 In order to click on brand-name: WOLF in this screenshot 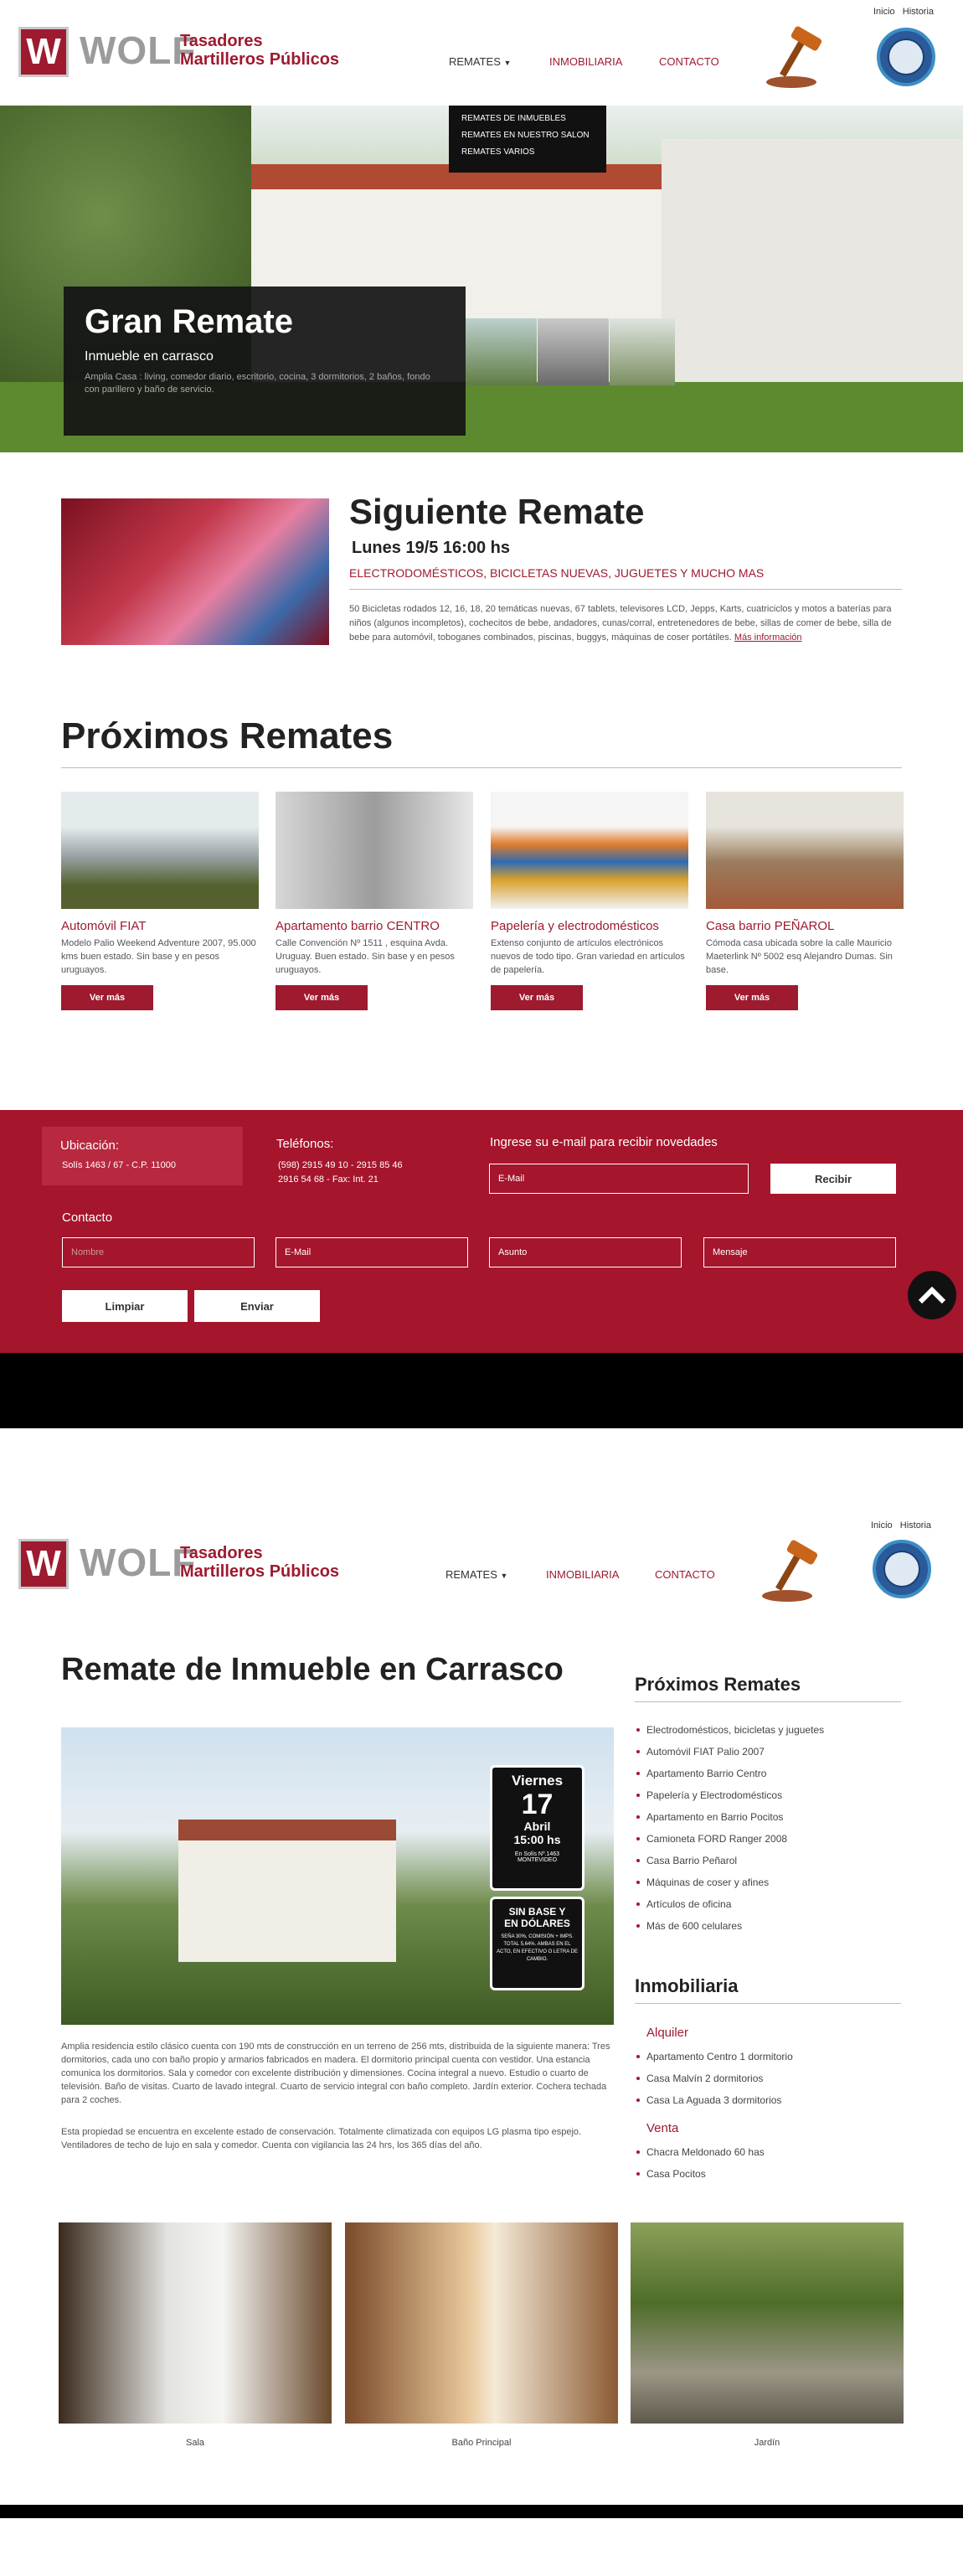, I will do `click(138, 50)`.